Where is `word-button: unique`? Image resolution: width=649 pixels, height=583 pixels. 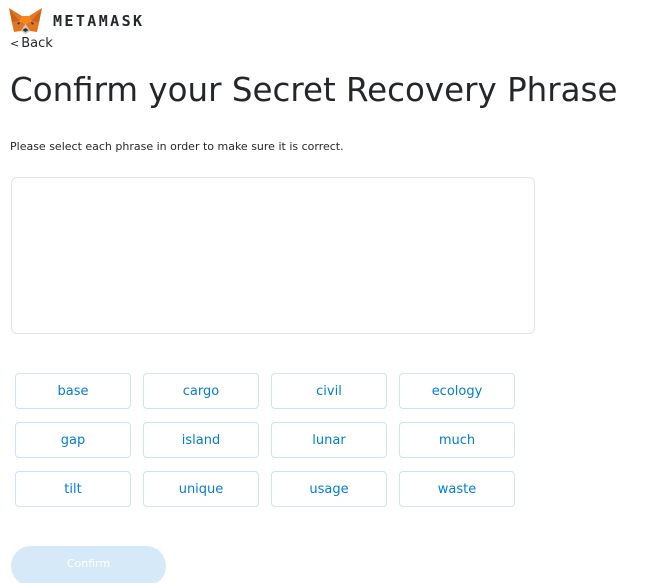 word-button: unique is located at coordinates (201, 489).